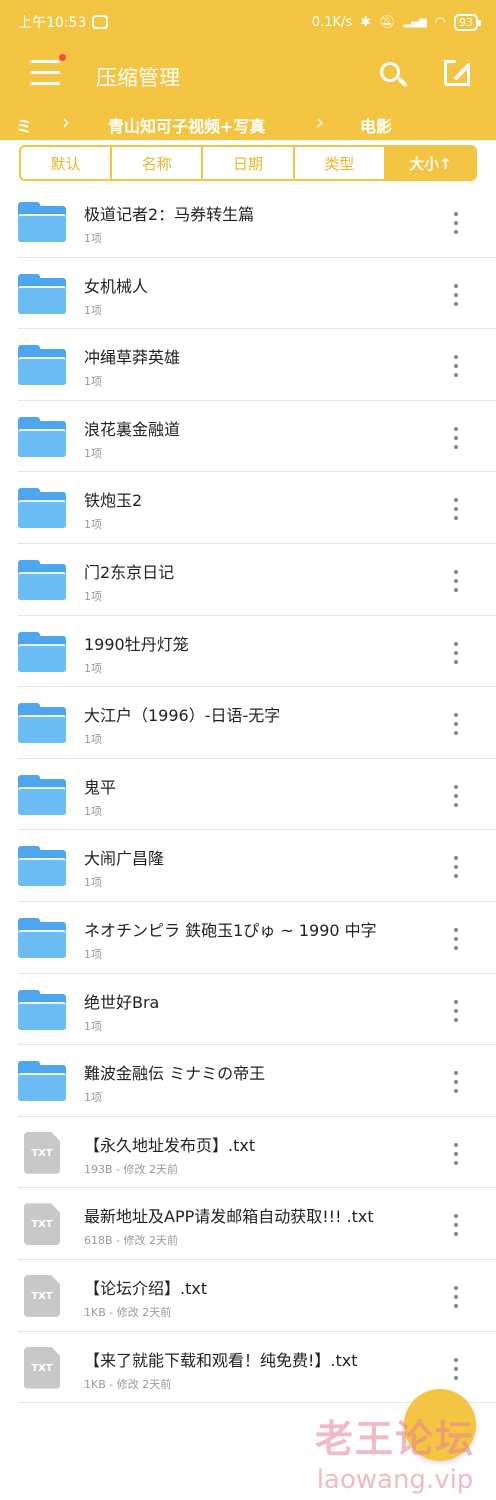  Describe the element at coordinates (257, 365) in the screenshot. I see `folder-row: 冲绳草莽英雄 1项` at that location.